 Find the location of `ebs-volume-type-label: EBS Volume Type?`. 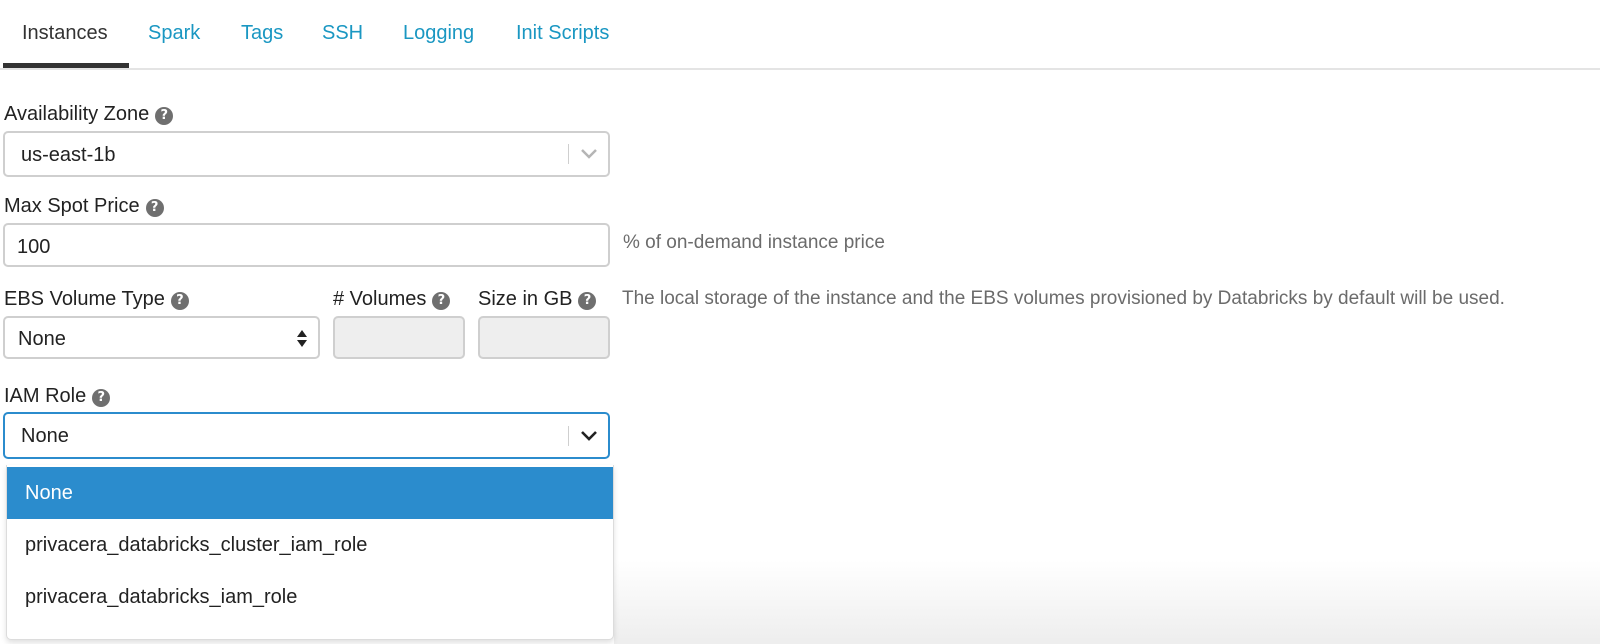

ebs-volume-type-label: EBS Volume Type? is located at coordinates (96, 299).